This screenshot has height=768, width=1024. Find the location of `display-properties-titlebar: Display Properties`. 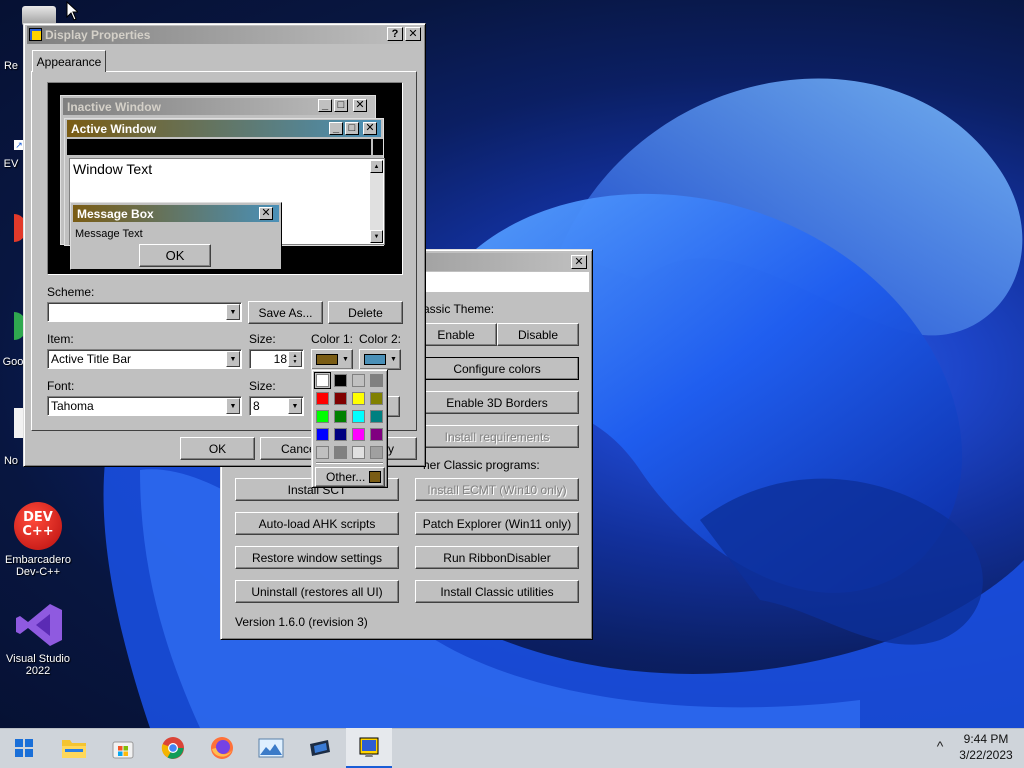

display-properties-titlebar: Display Properties is located at coordinates (224, 35).